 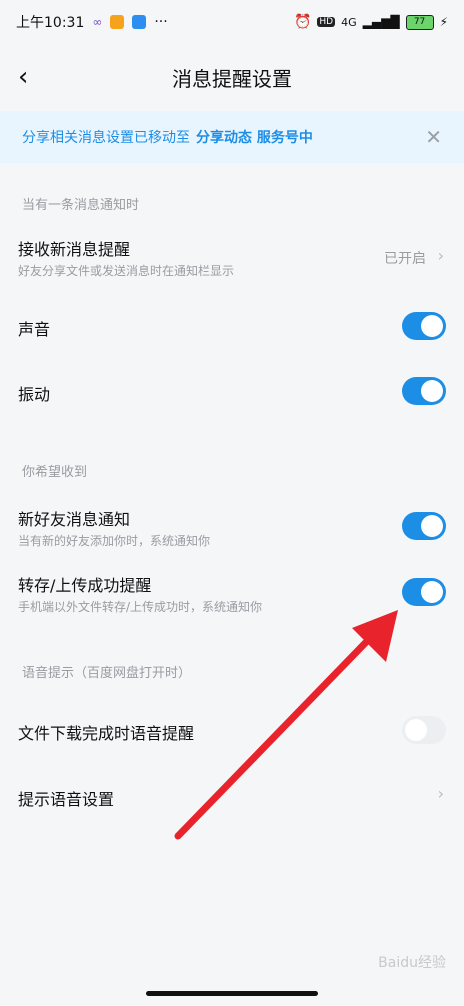 I want to click on row-title: 振动, so click(x=34, y=394).